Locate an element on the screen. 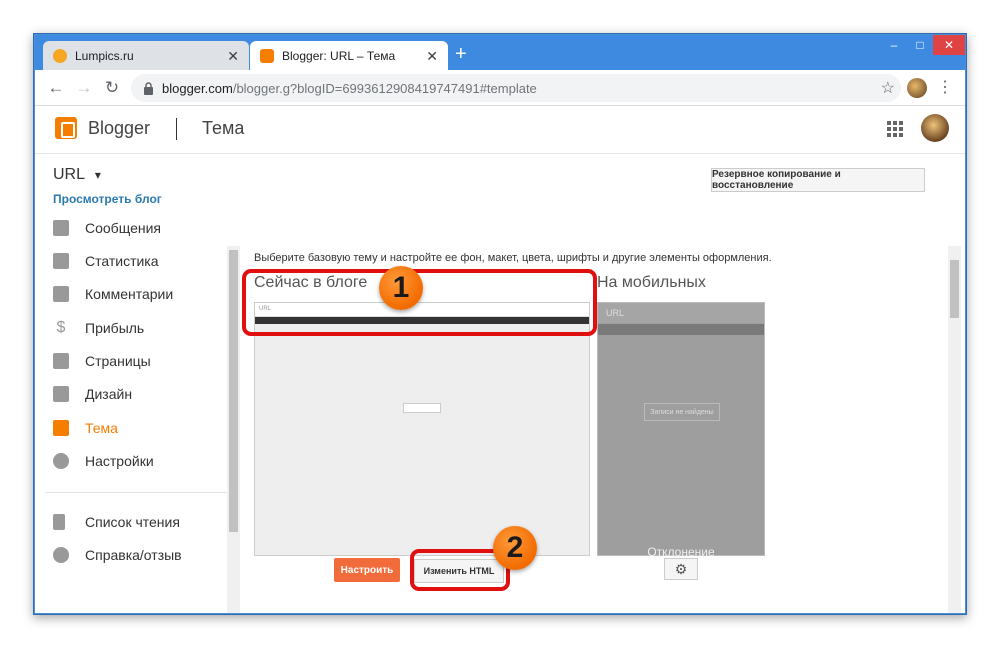 This screenshot has height=648, width=1000. sidebar-item-theme: Тема is located at coordinates (85, 428).